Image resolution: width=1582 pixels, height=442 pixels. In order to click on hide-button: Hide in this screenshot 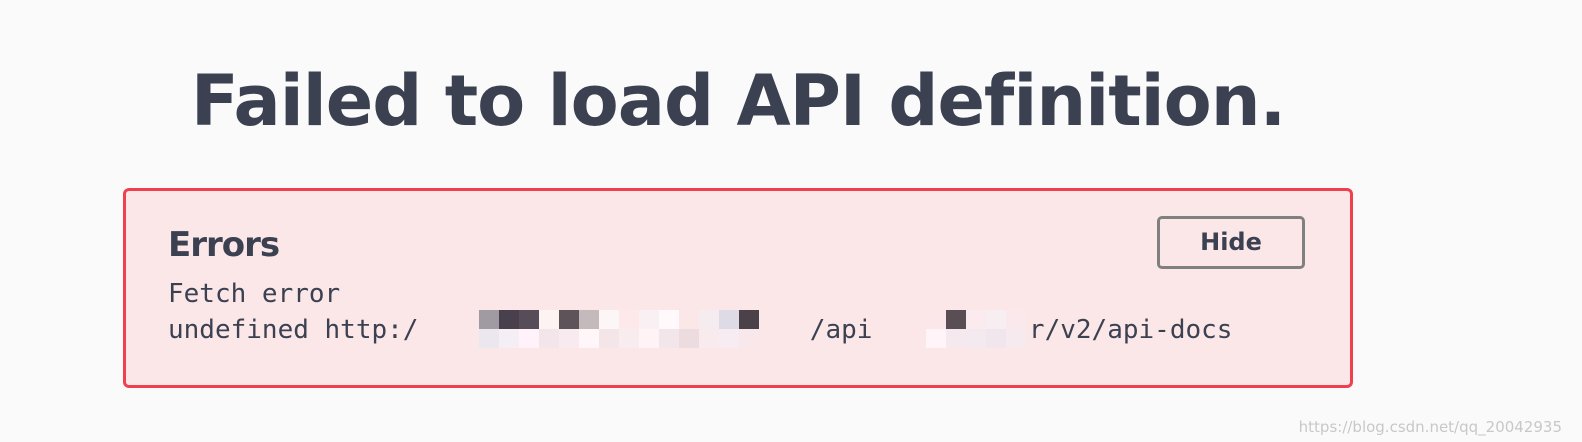, I will do `click(1231, 242)`.